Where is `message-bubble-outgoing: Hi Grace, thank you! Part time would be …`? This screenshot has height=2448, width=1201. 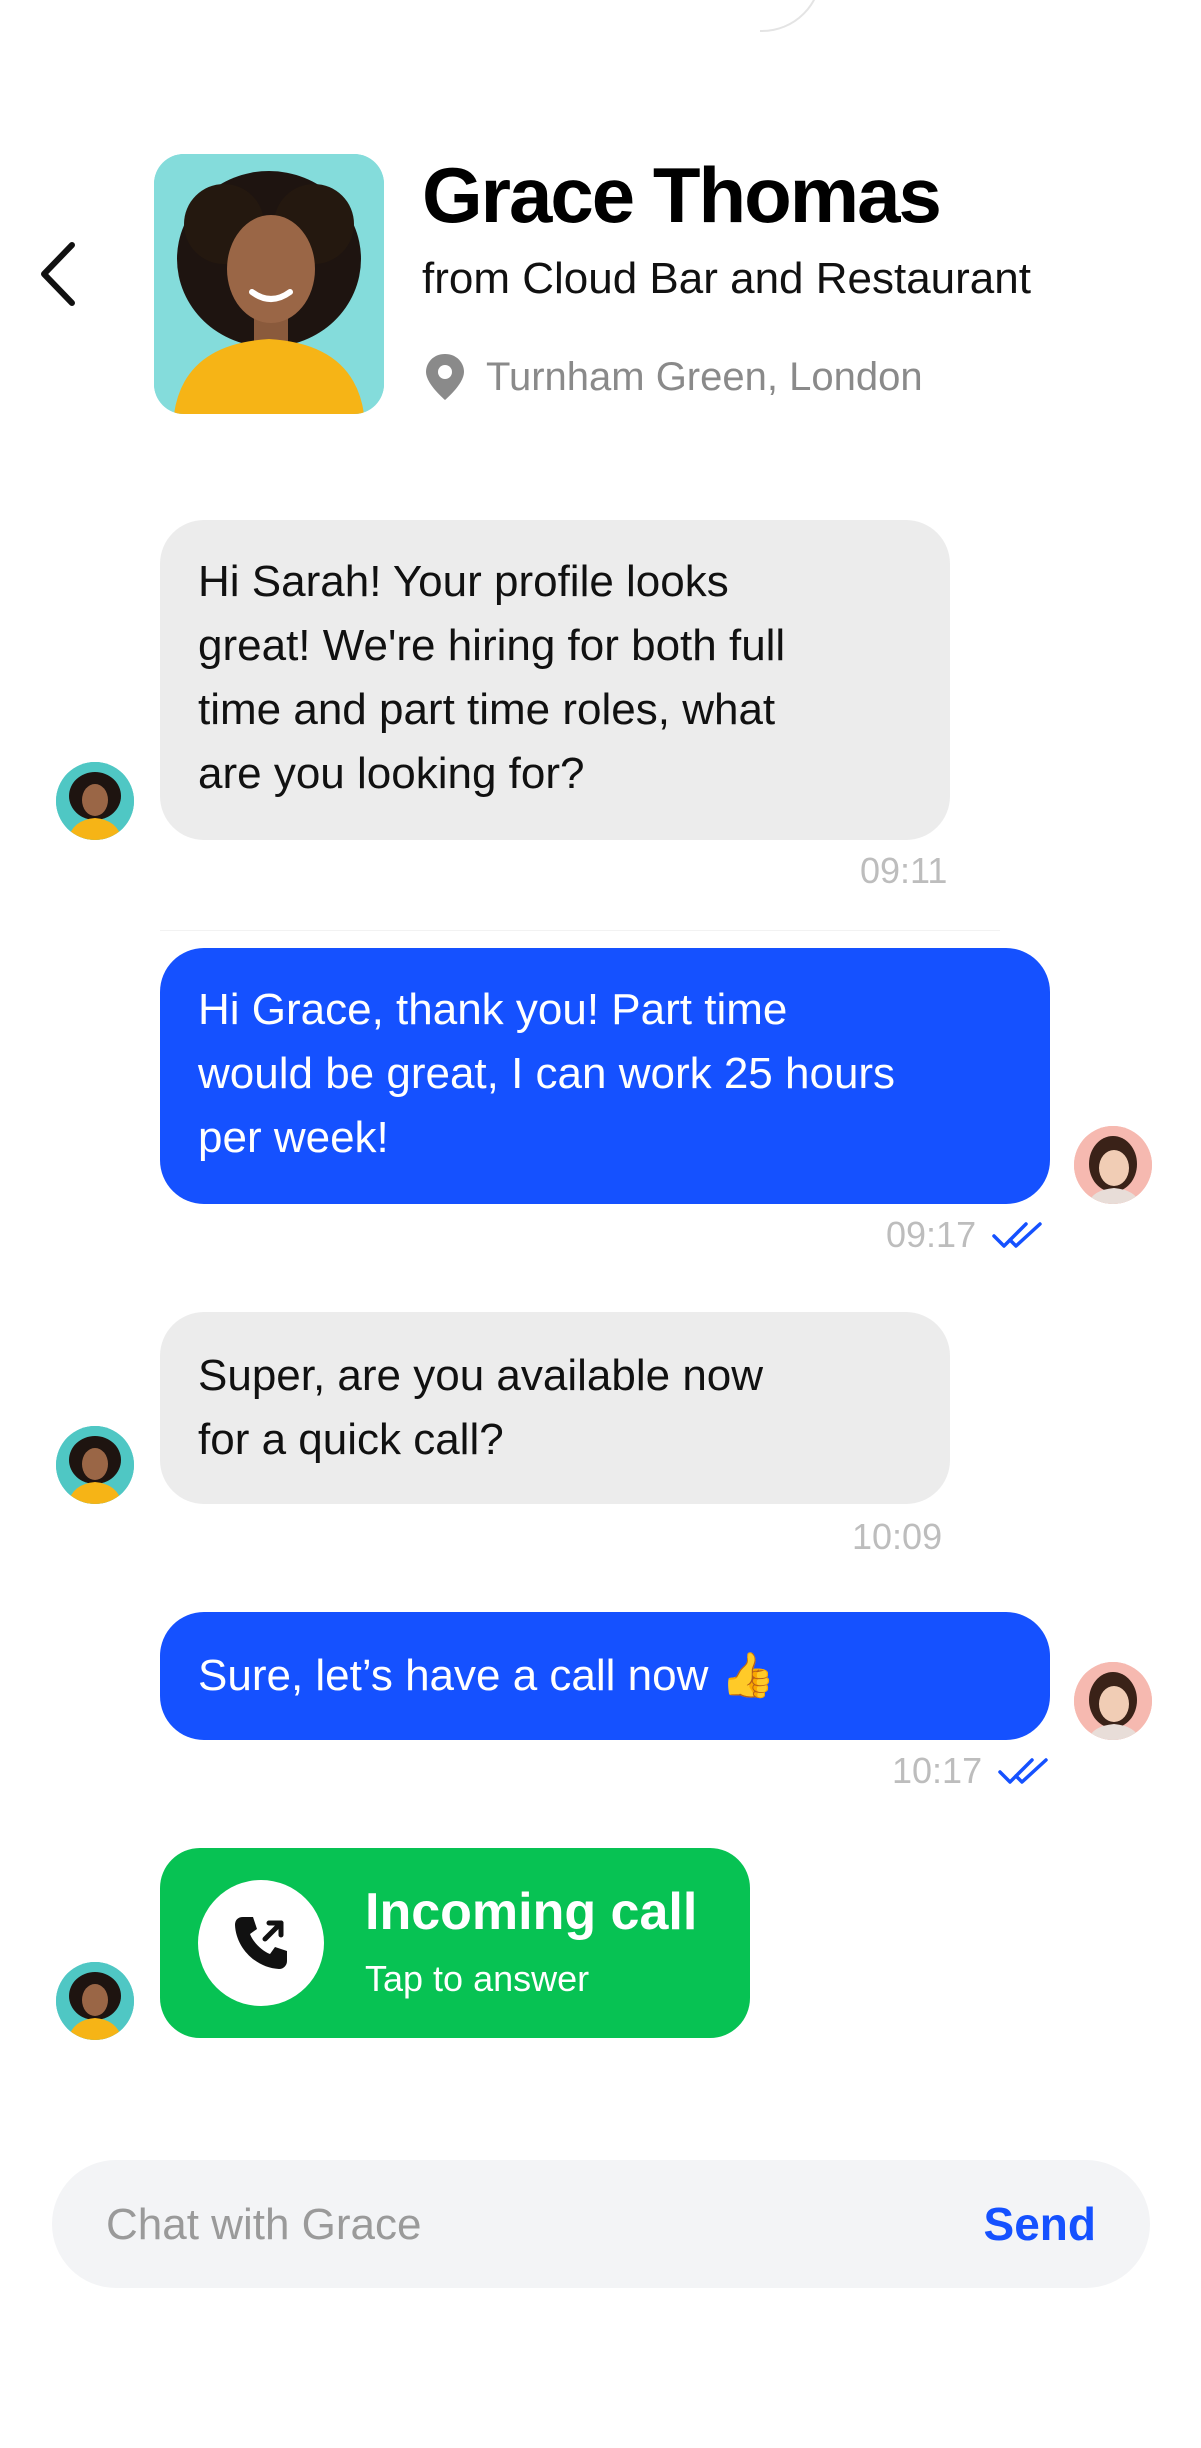
message-bubble-outgoing: Hi Grace, thank you! Part time would be … is located at coordinates (605, 1076).